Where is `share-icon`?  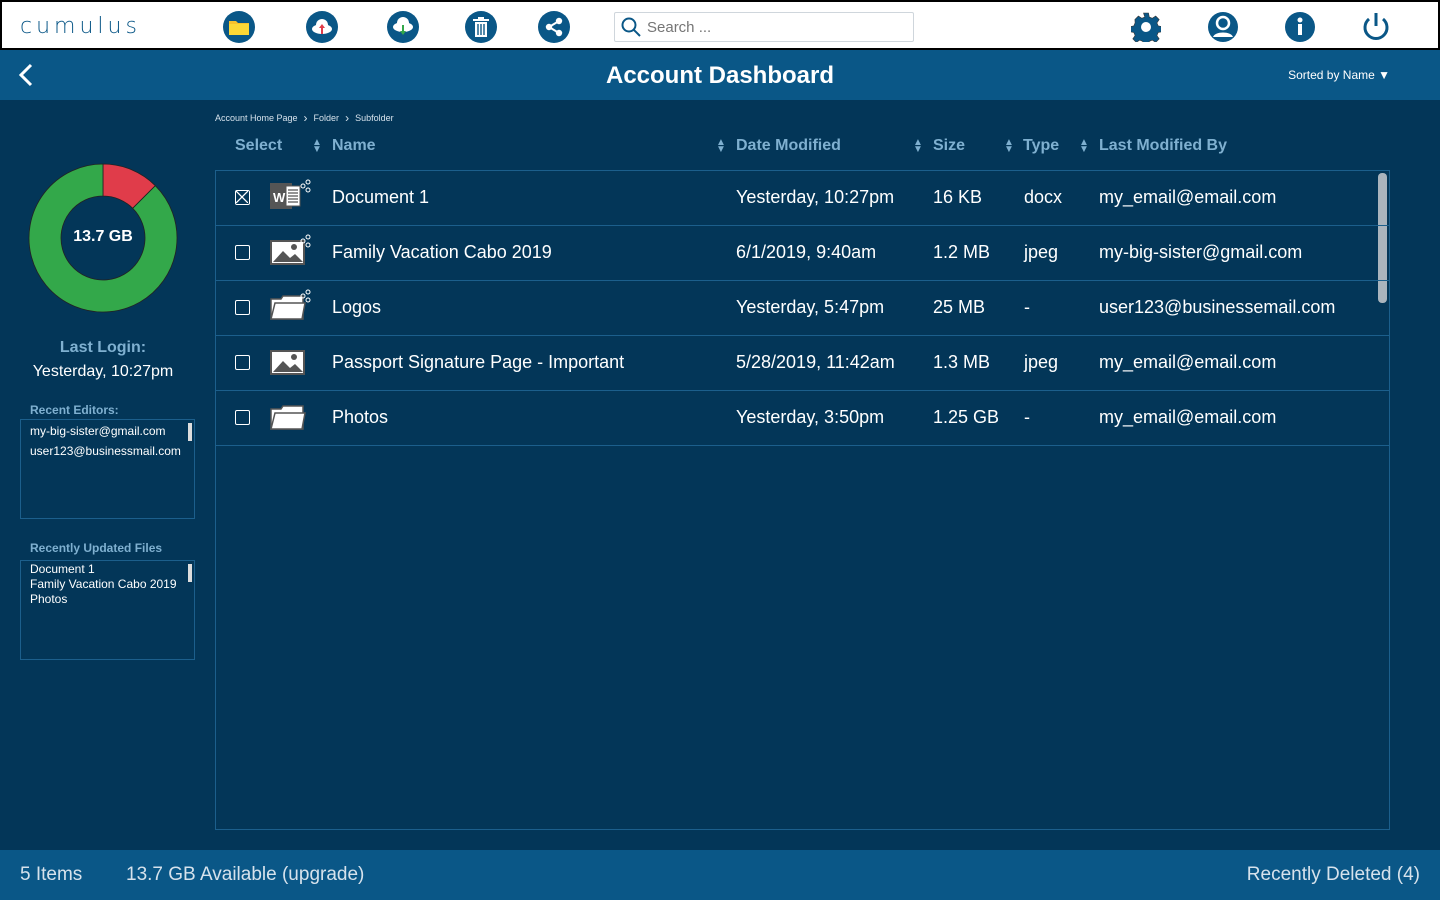 share-icon is located at coordinates (554, 27).